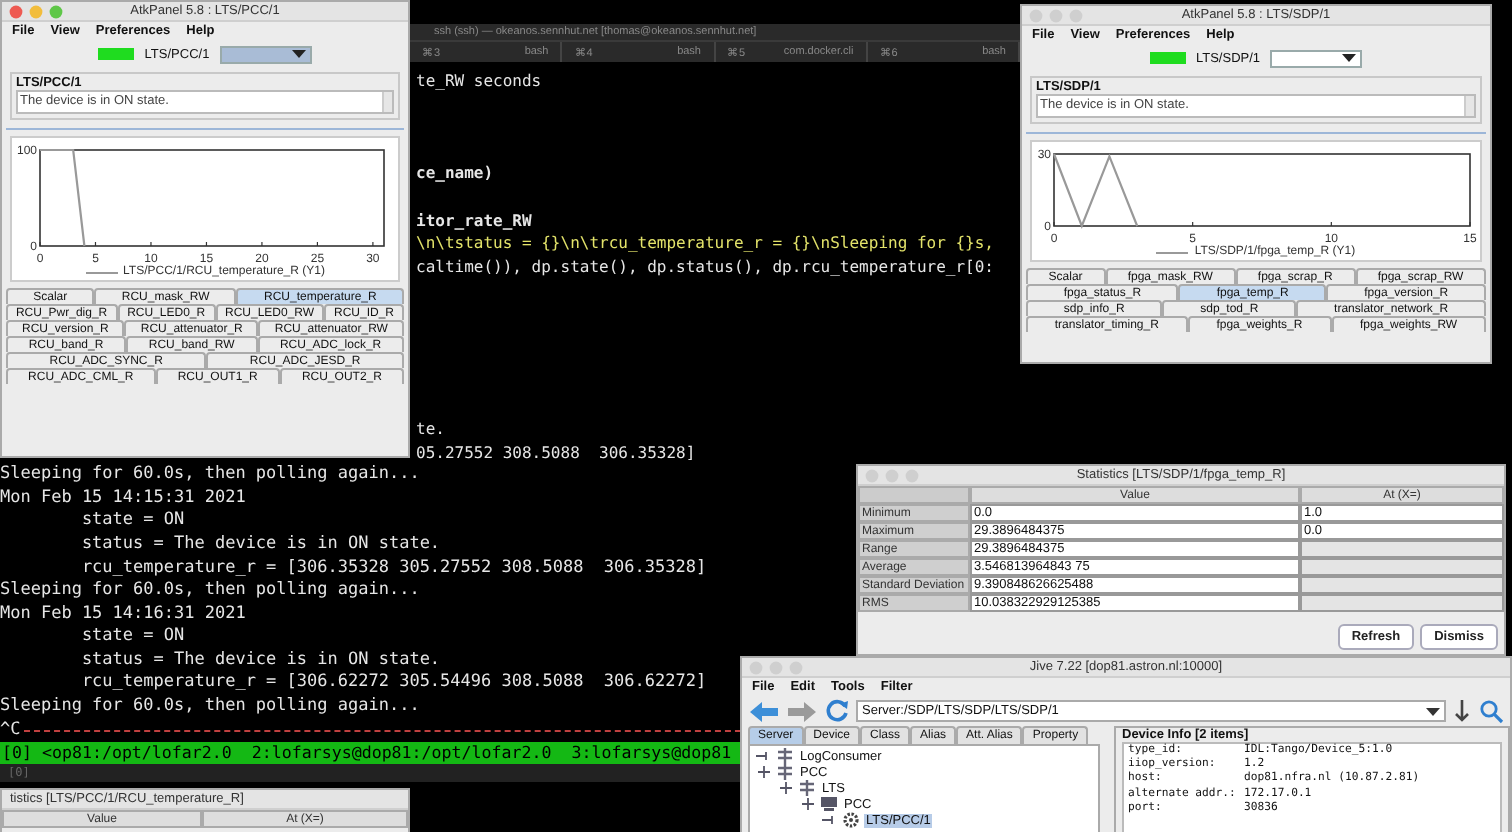 This screenshot has height=832, width=1512. Describe the element at coordinates (1462, 711) in the screenshot. I see `down-arrow-icon` at that location.